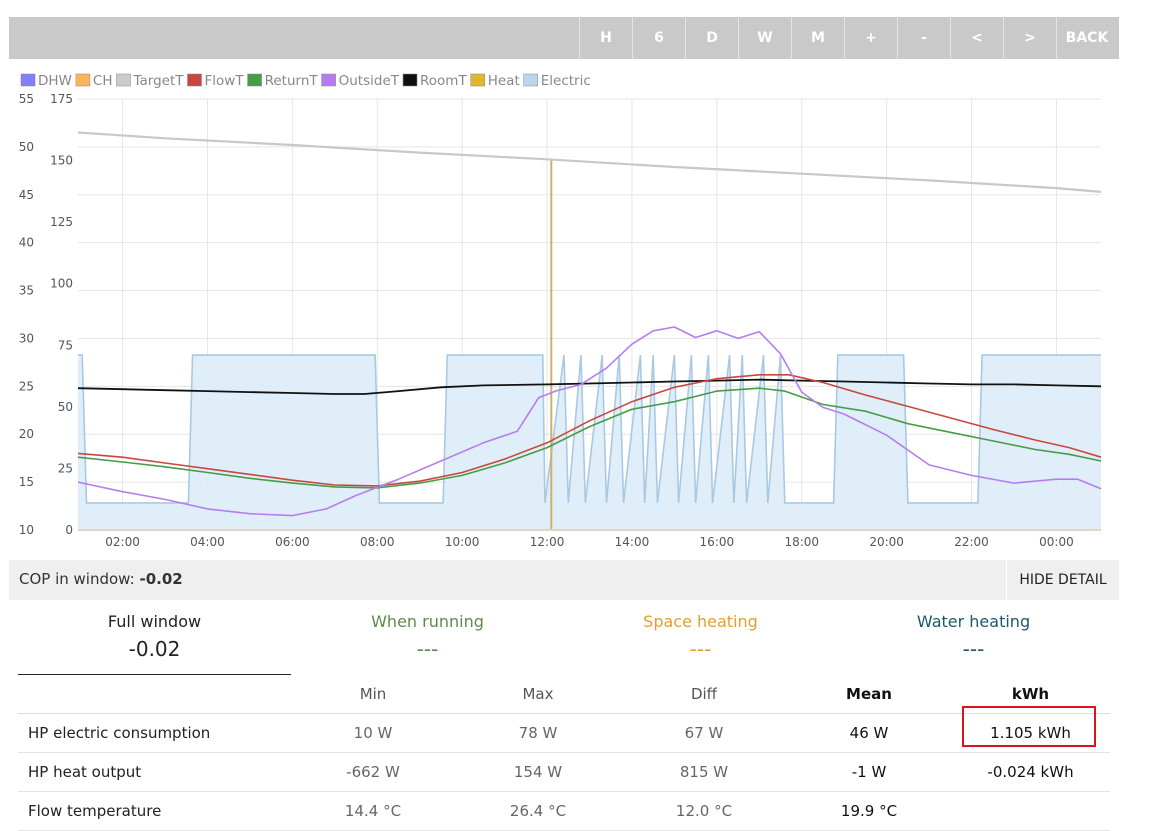 Image resolution: width=1158 pixels, height=831 pixels. I want to click on view-day-button: D, so click(711, 38).